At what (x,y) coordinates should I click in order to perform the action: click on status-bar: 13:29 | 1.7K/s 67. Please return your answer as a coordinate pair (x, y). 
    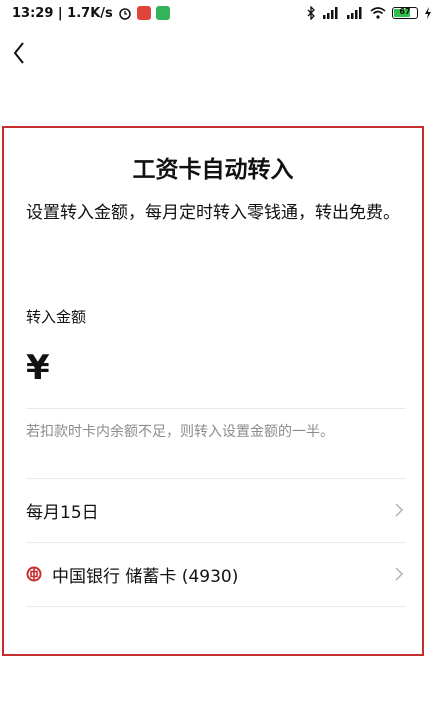
    Looking at the image, I should click on (221, 13).